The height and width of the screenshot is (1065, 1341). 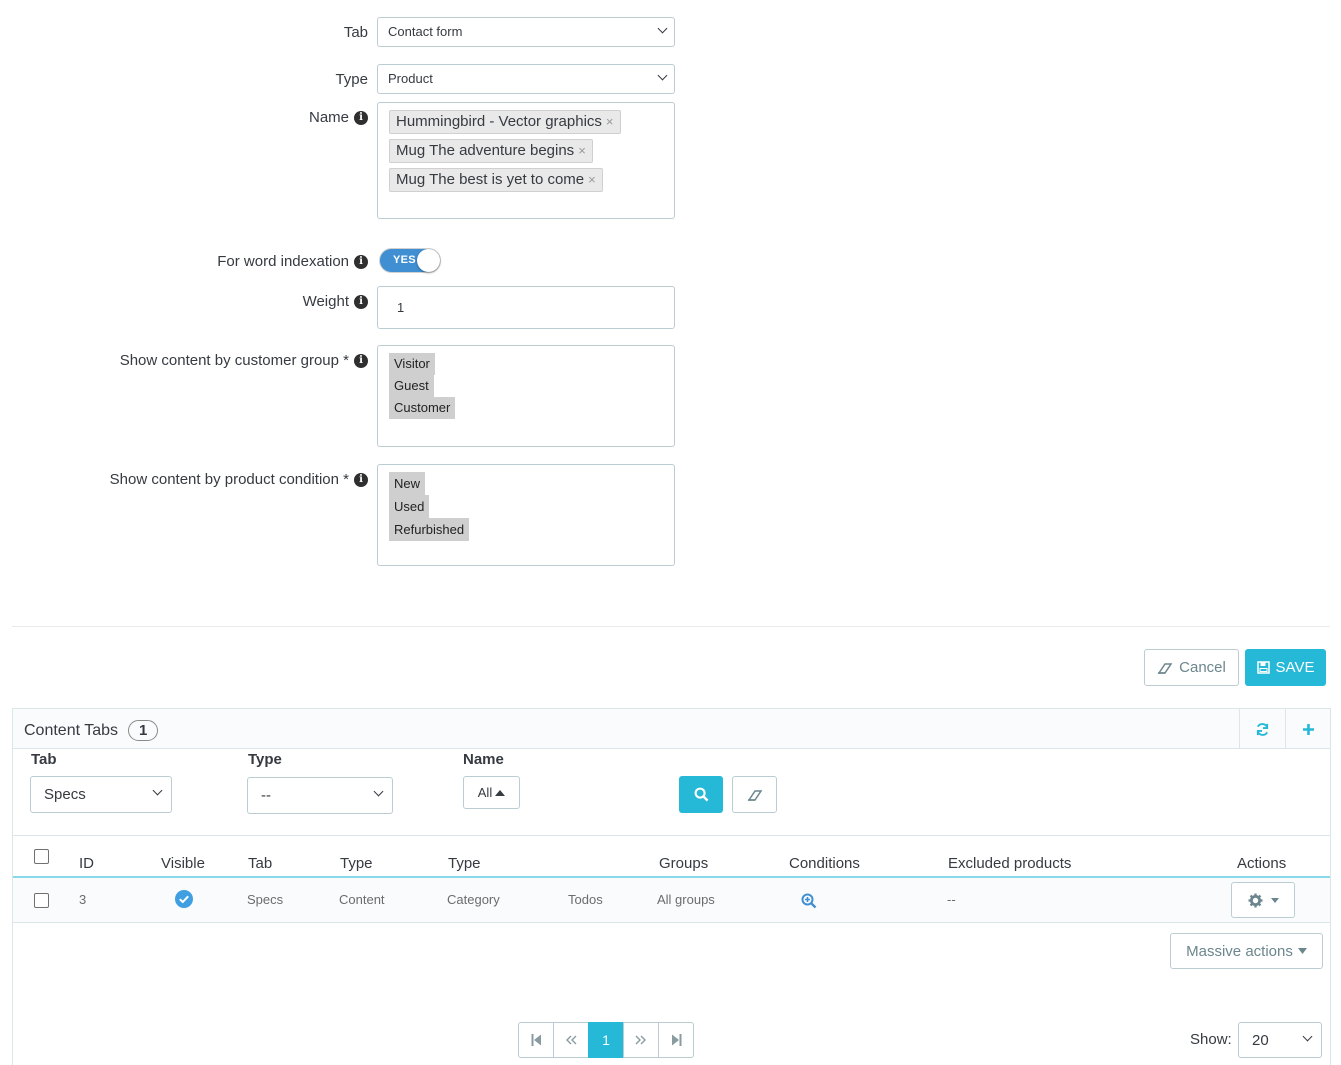 I want to click on group-option: Customer, so click(x=422, y=408).